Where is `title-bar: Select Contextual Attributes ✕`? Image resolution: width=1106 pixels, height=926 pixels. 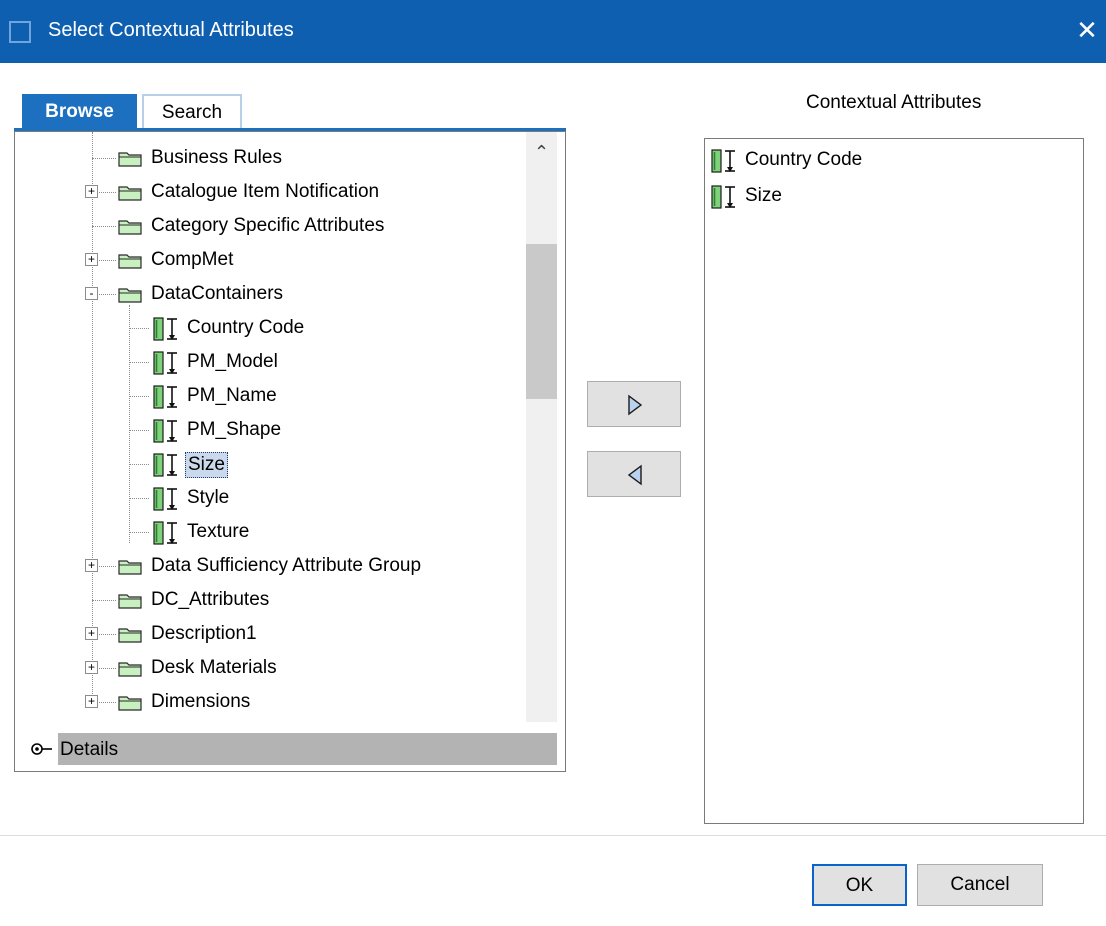 title-bar: Select Contextual Attributes ✕ is located at coordinates (553, 31).